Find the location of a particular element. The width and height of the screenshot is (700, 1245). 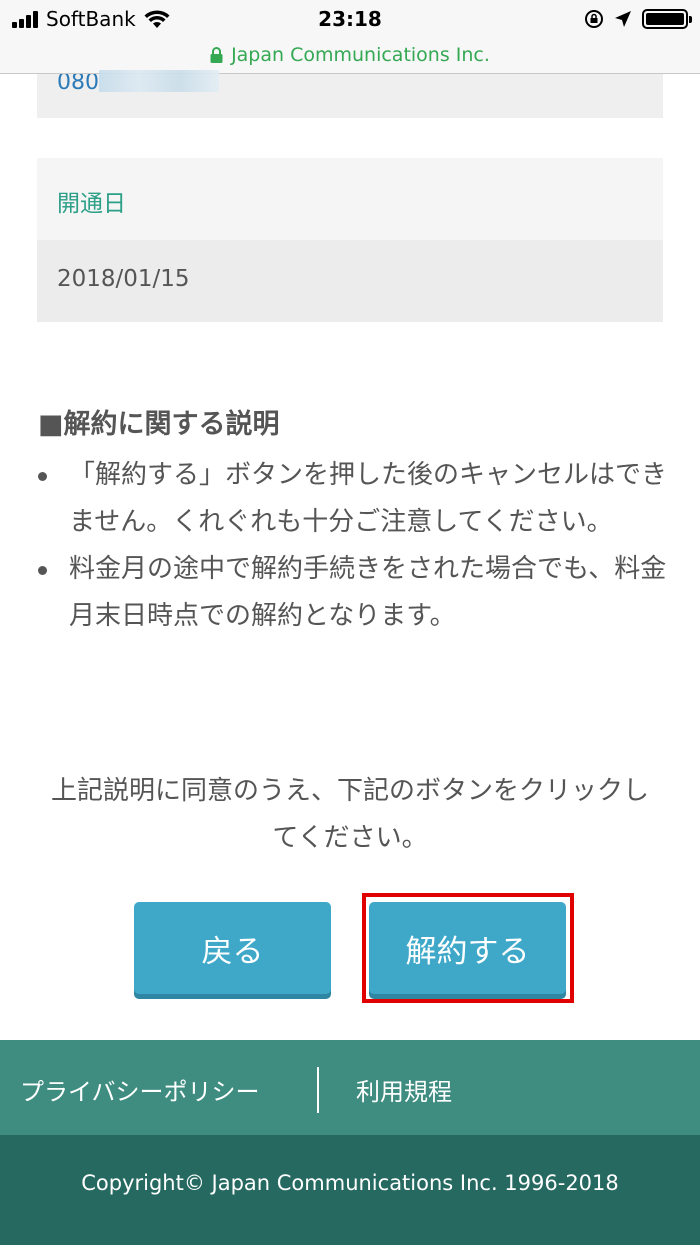

activation-date-header: 開通日 is located at coordinates (350, 199).